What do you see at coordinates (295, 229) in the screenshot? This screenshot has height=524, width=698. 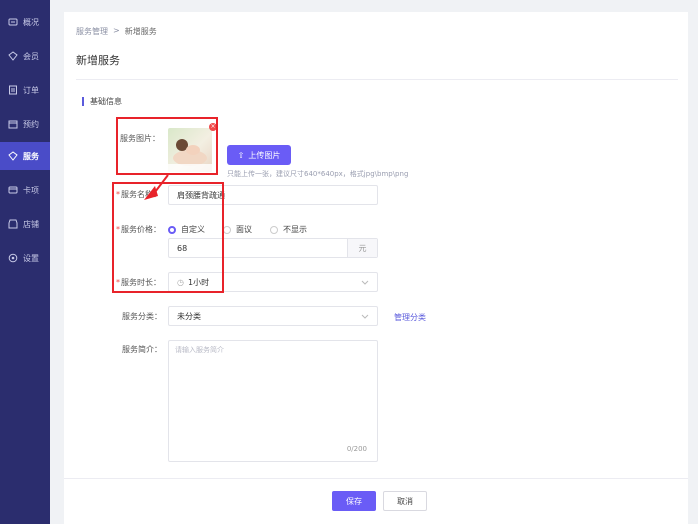 I see `radio-label: 不显示` at bounding box center [295, 229].